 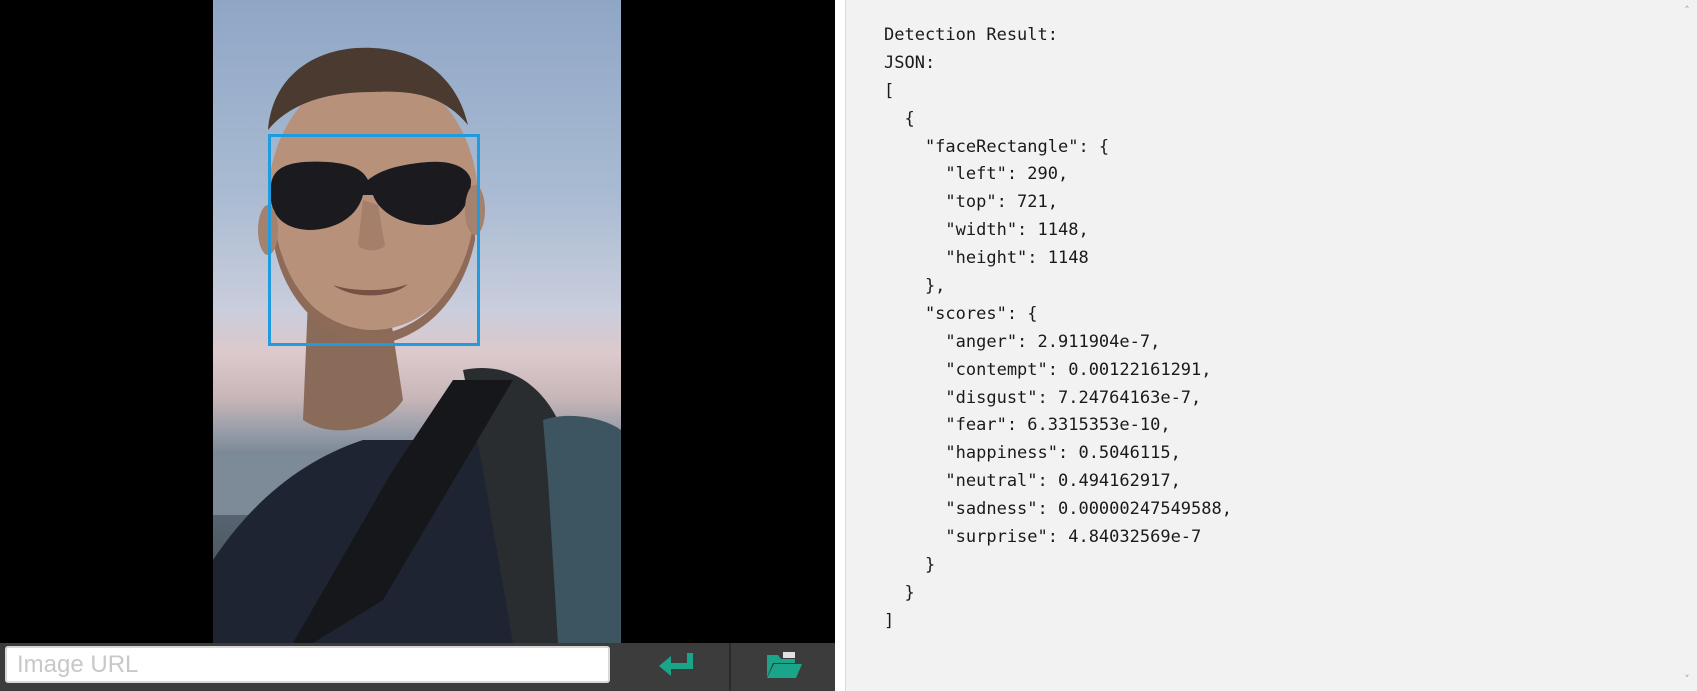 What do you see at coordinates (307, 664) in the screenshot?
I see `image-url-input` at bounding box center [307, 664].